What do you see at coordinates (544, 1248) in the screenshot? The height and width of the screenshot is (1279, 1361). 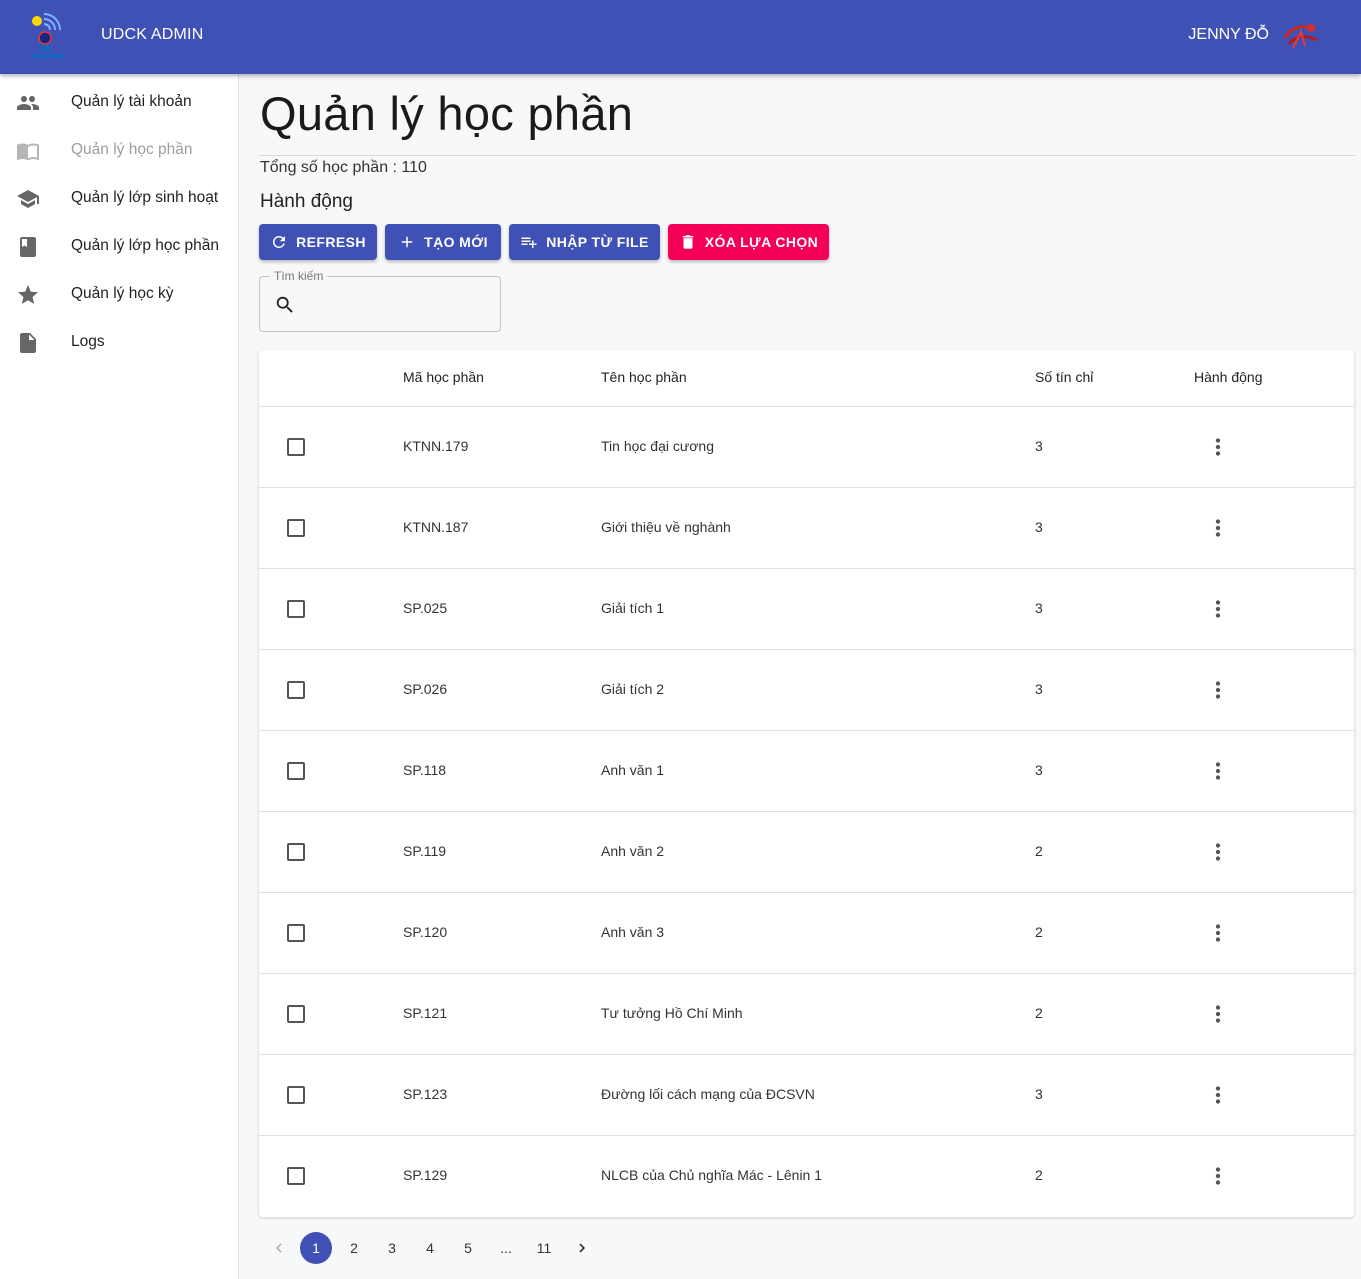 I see `page-button: 11` at bounding box center [544, 1248].